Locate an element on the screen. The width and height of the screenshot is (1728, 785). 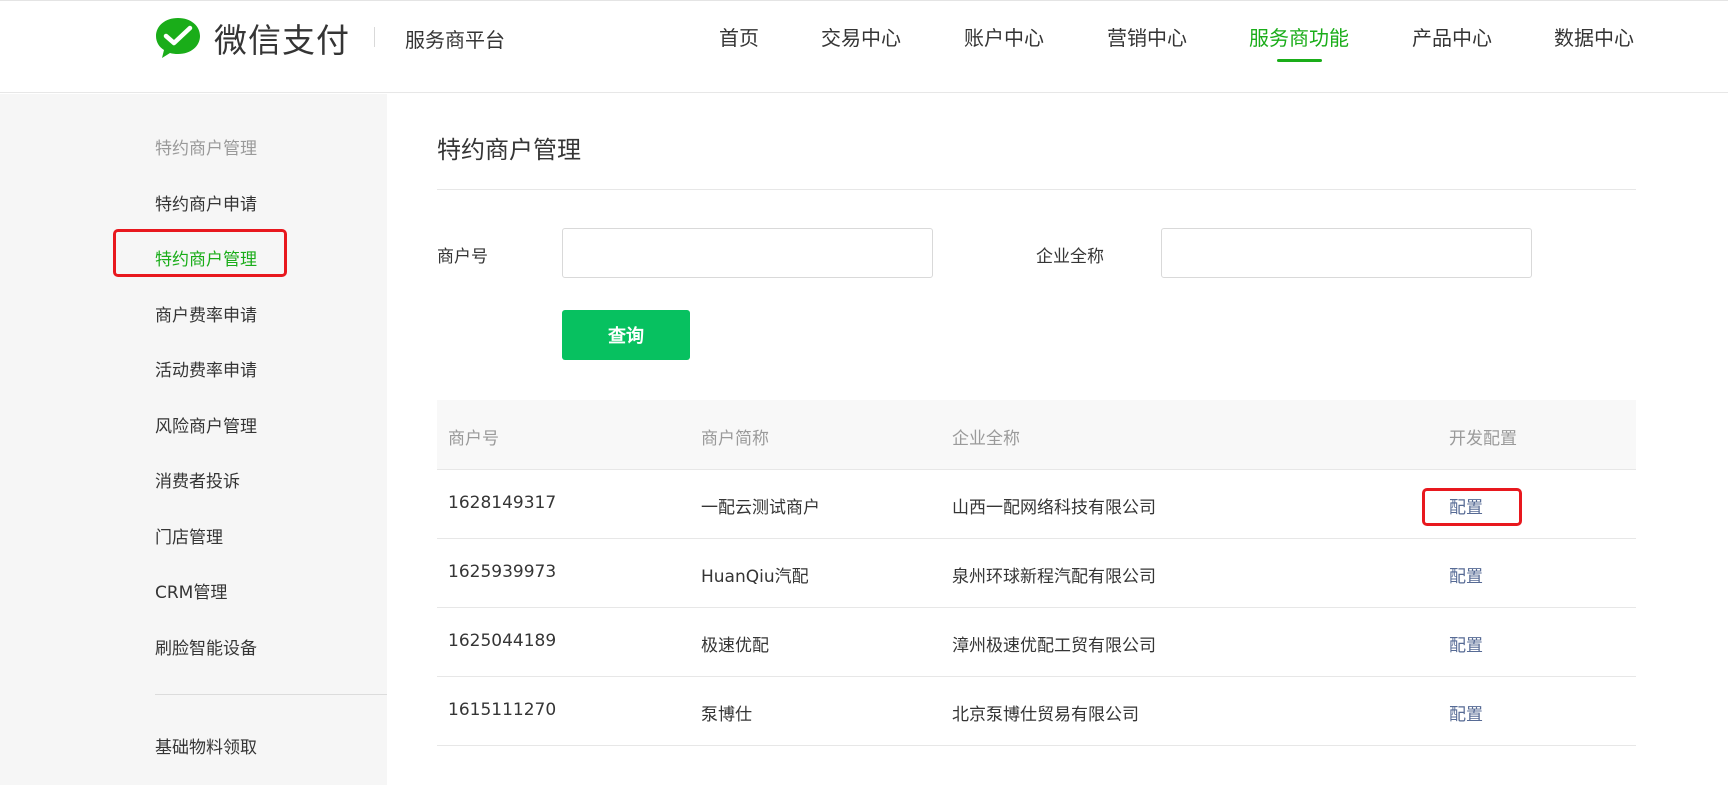
table-row: 1625939973 HuanQiu汽配 泉州环球新程汽配有限公司 配置 is located at coordinates (1036, 573).